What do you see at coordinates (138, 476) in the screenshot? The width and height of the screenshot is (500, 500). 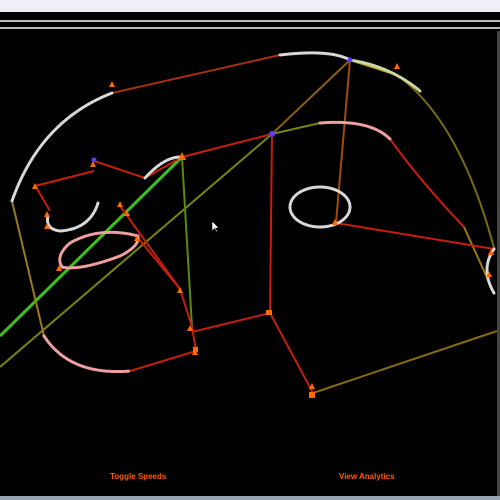 I see `toggle-speeds-button: Toggle Speeds` at bounding box center [138, 476].